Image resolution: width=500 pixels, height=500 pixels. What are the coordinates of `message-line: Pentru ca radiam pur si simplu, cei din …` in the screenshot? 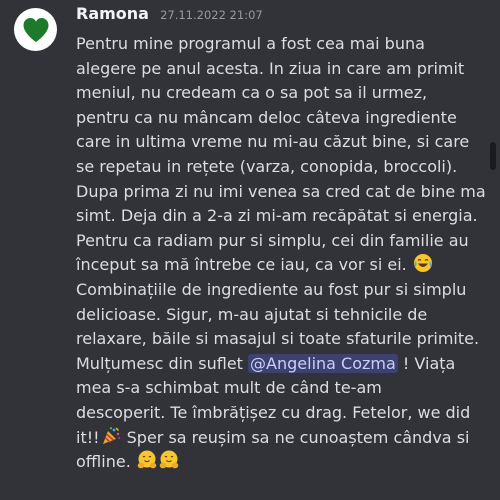 It's located at (272, 240).